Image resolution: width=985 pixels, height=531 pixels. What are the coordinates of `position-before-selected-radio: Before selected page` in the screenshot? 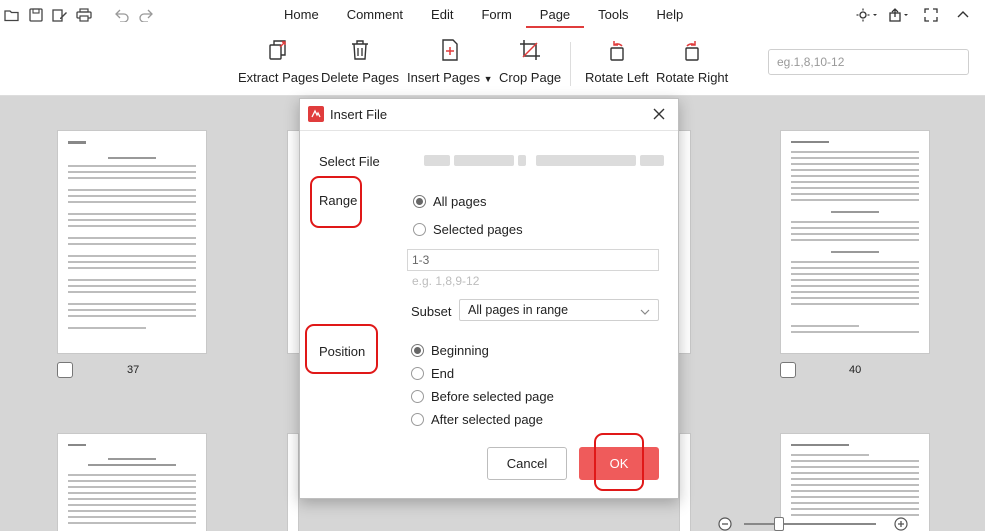 It's located at (482, 396).